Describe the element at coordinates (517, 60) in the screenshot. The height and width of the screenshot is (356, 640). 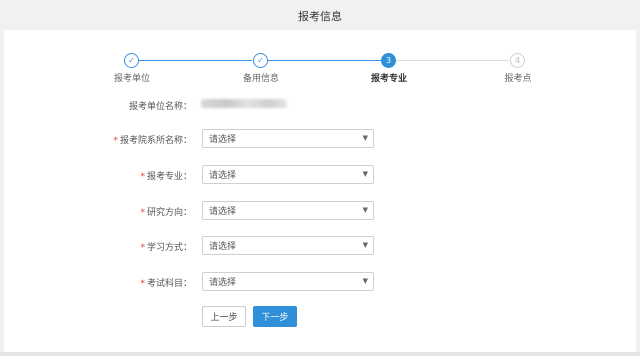
I see `step-4-number: 4` at that location.